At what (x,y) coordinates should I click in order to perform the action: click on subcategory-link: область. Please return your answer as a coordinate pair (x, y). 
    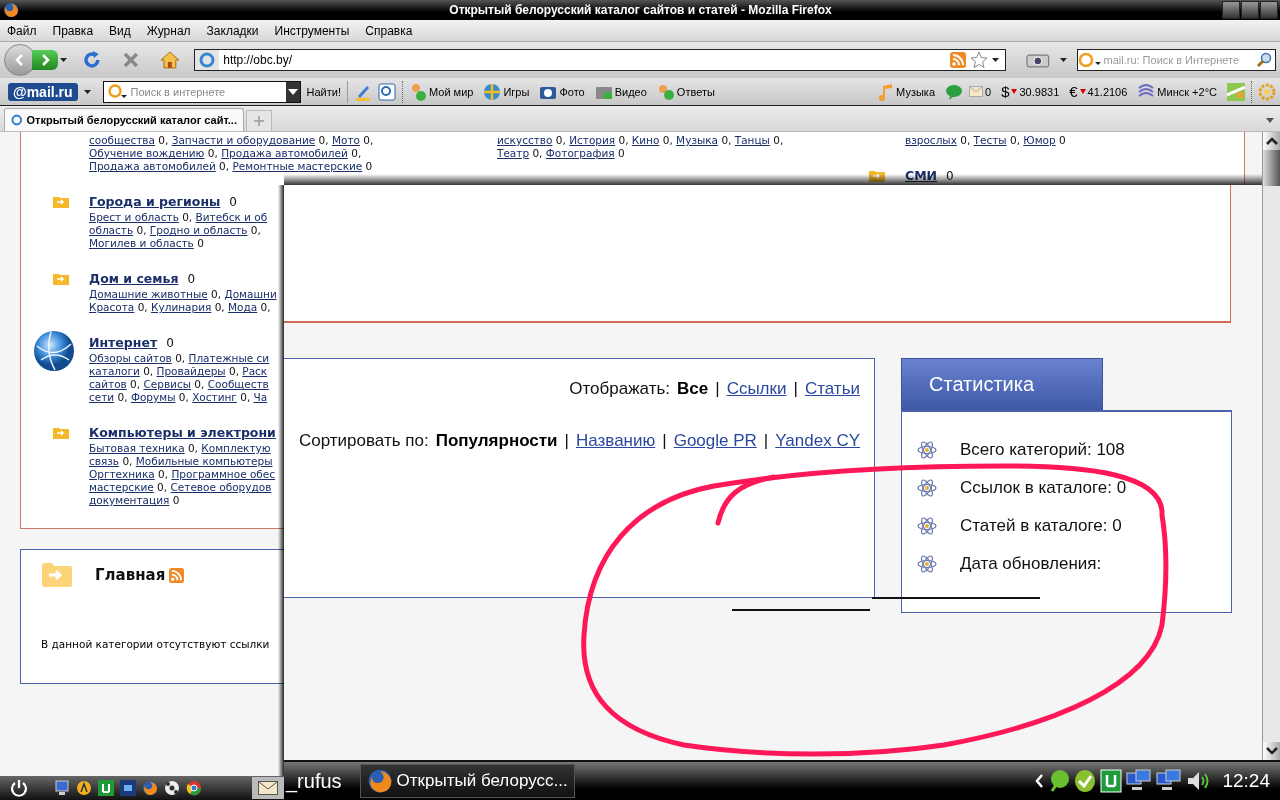
    Looking at the image, I should click on (111, 230).